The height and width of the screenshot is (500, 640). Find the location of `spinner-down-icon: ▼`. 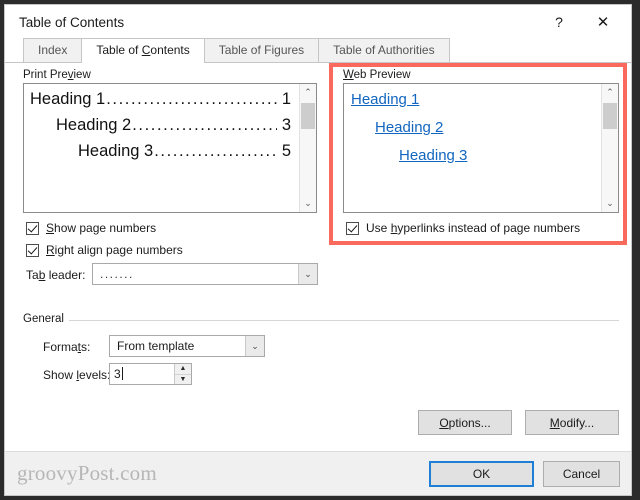

spinner-down-icon: ▼ is located at coordinates (183, 379).